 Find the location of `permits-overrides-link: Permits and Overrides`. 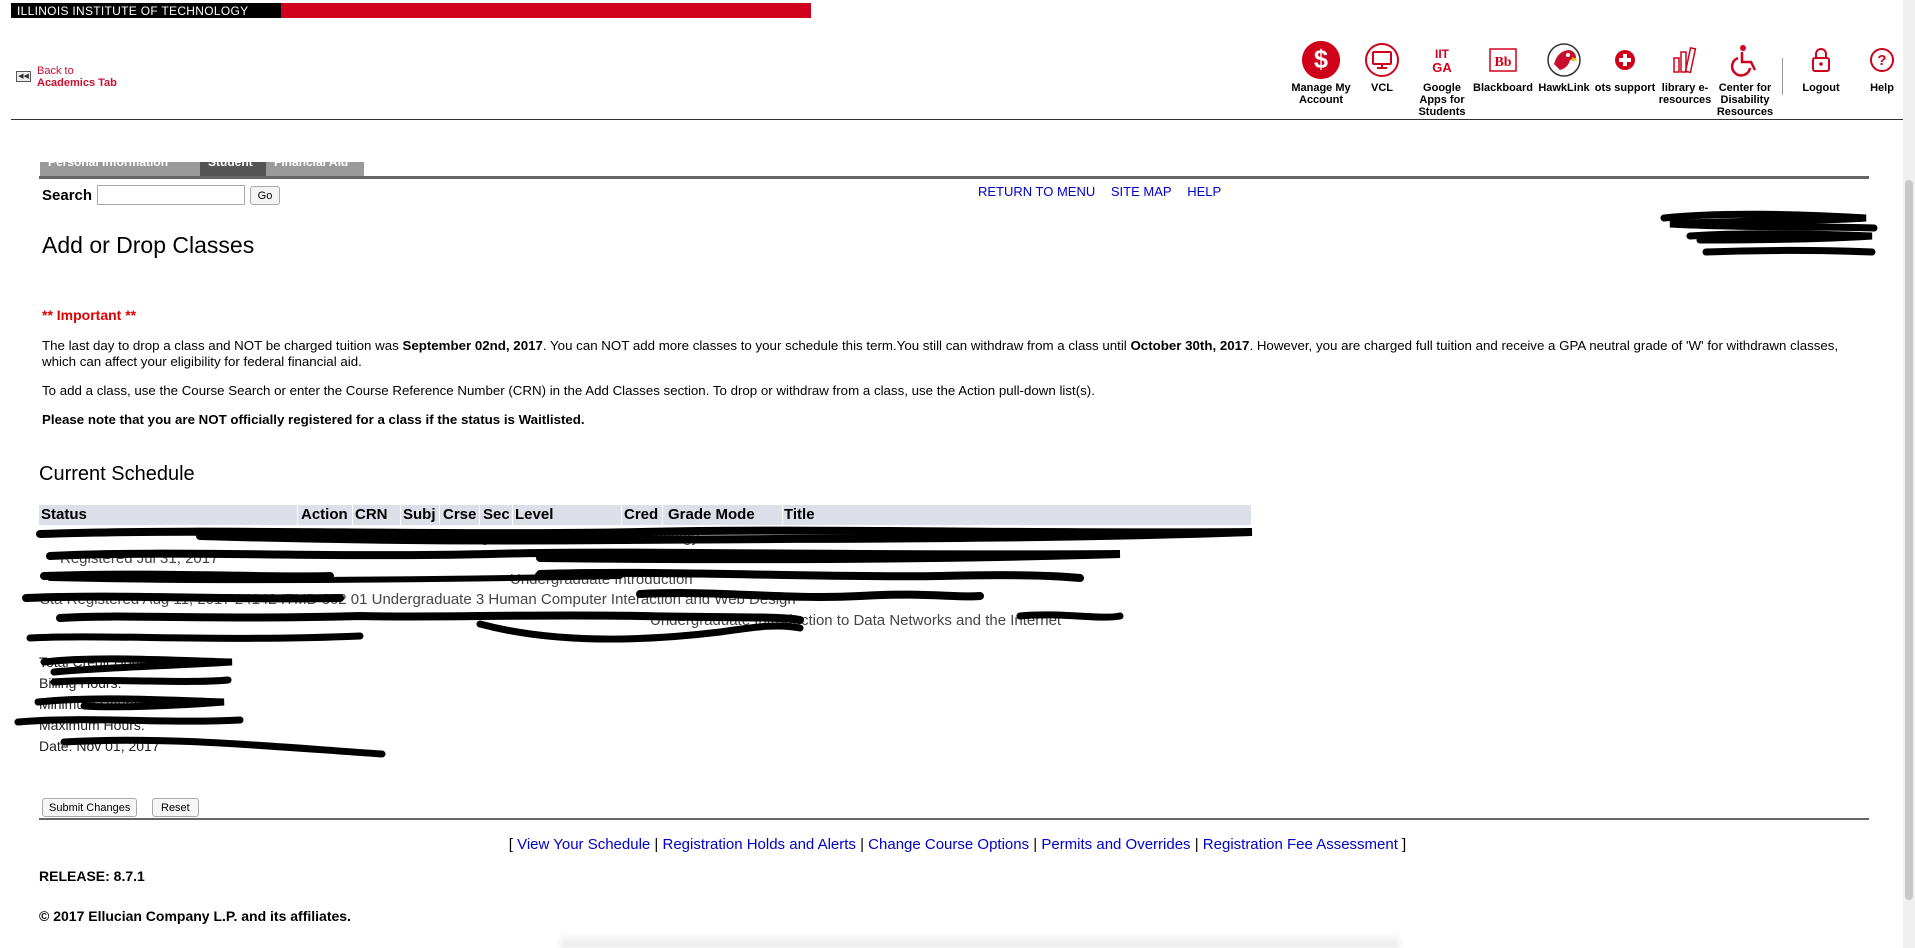

permits-overrides-link: Permits and Overrides is located at coordinates (1115, 844).